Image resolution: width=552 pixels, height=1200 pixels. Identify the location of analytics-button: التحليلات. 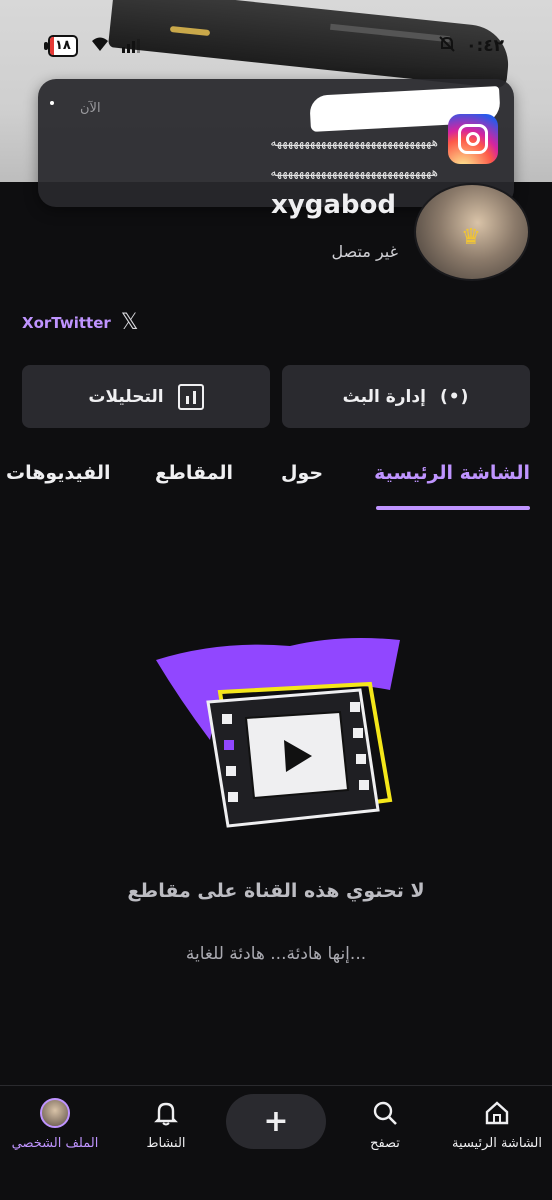
(146, 396).